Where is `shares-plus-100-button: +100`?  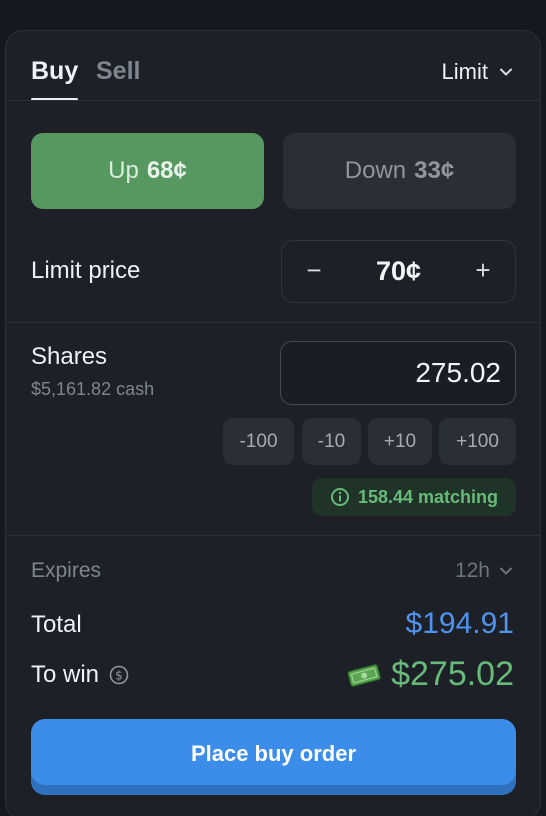
shares-plus-100-button: +100 is located at coordinates (477, 441).